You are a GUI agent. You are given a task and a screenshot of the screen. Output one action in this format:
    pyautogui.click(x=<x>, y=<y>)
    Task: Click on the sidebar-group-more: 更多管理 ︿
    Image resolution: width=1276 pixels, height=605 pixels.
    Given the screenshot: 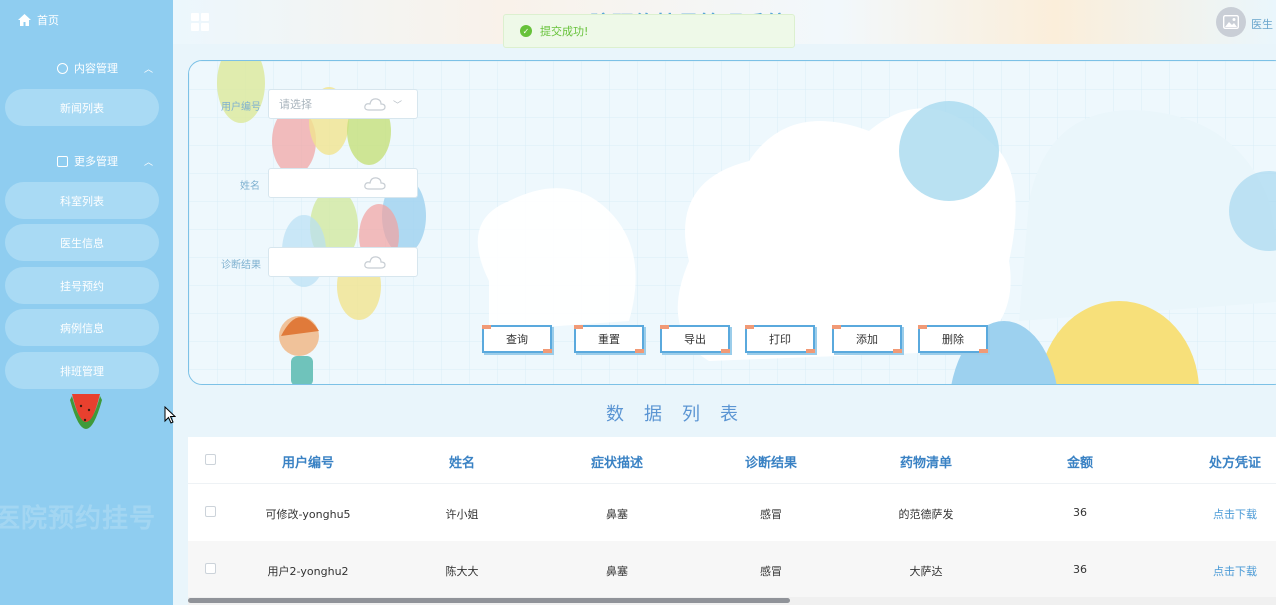 What is the action you would take?
    pyautogui.click(x=86, y=161)
    